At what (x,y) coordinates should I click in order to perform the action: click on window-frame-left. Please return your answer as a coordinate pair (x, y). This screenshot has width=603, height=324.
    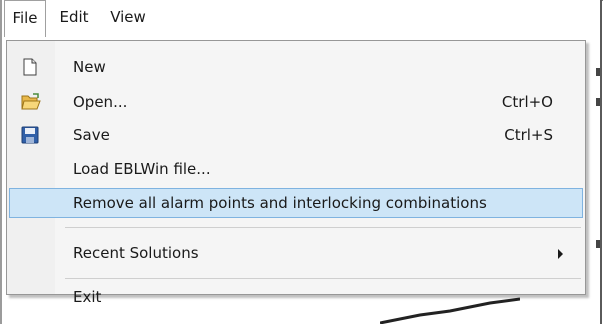
    Looking at the image, I should click on (1, 162).